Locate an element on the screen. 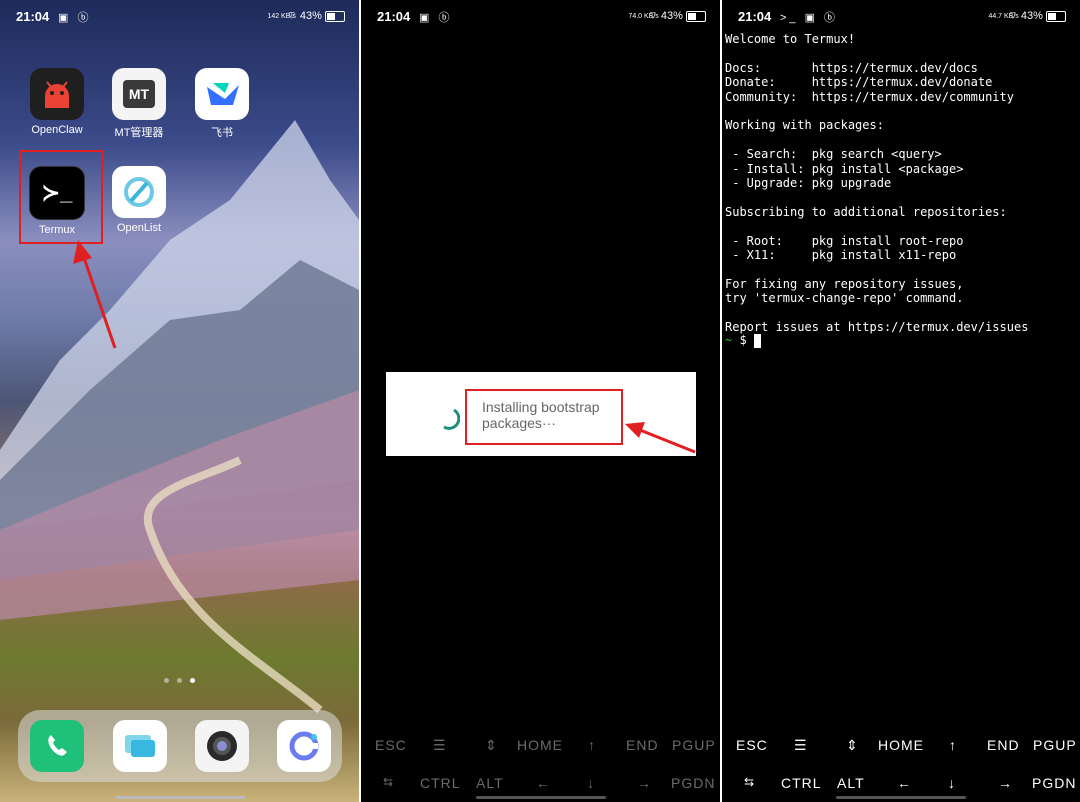 The height and width of the screenshot is (802, 1080). camera-icon is located at coordinates (222, 746).